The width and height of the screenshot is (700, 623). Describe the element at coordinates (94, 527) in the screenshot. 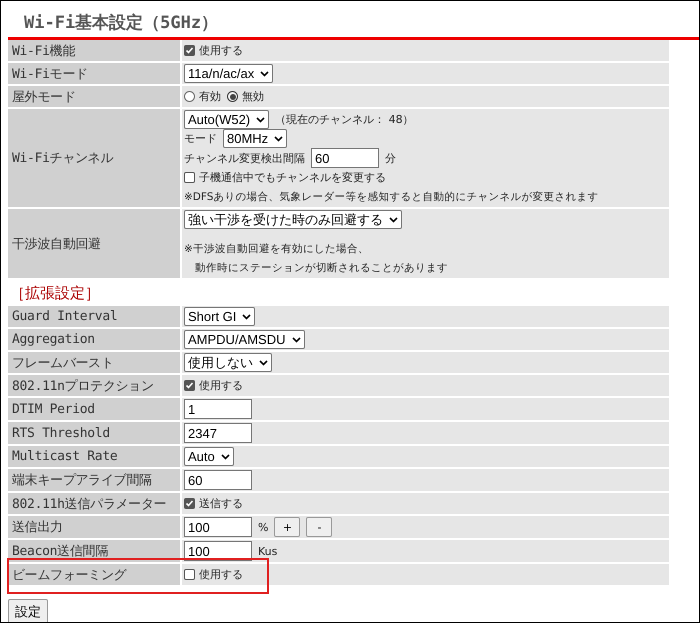

I see `setting-label: 送信出力` at that location.